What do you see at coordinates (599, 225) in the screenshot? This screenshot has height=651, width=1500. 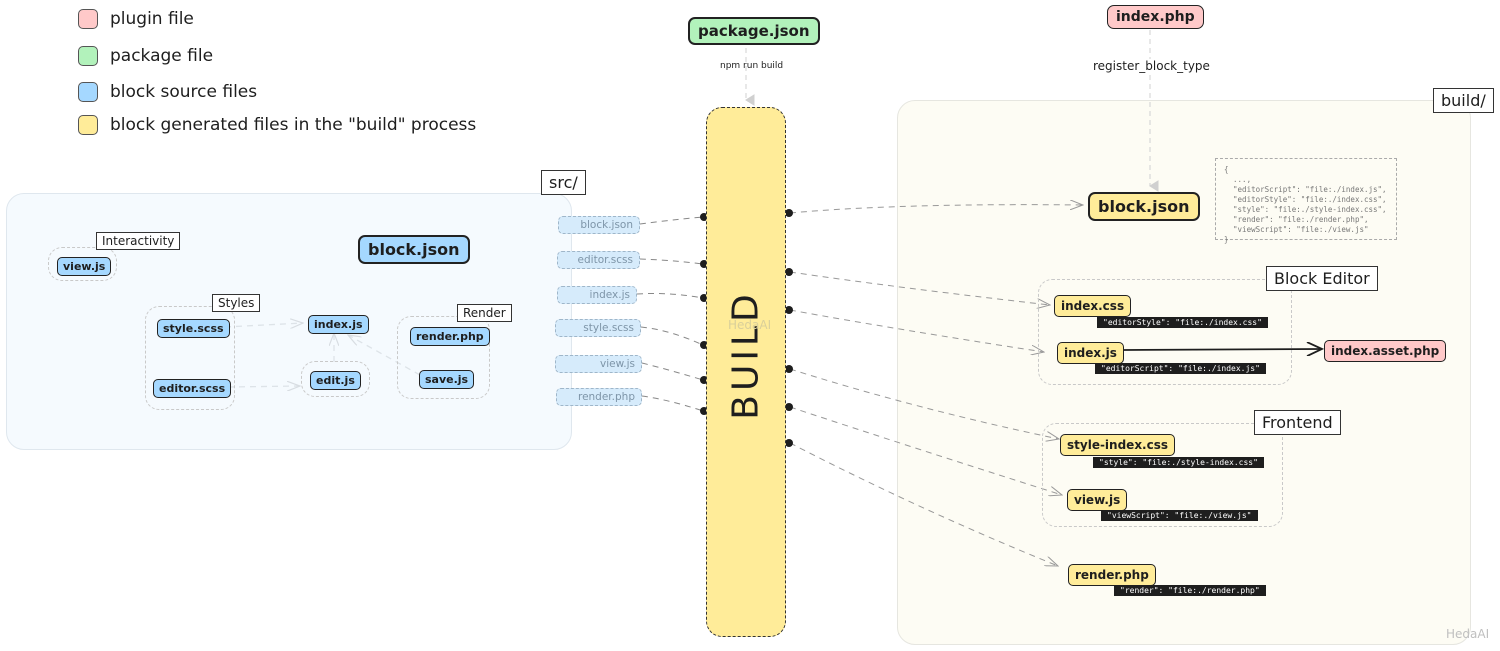 I see `build-input-block-json: block.json` at bounding box center [599, 225].